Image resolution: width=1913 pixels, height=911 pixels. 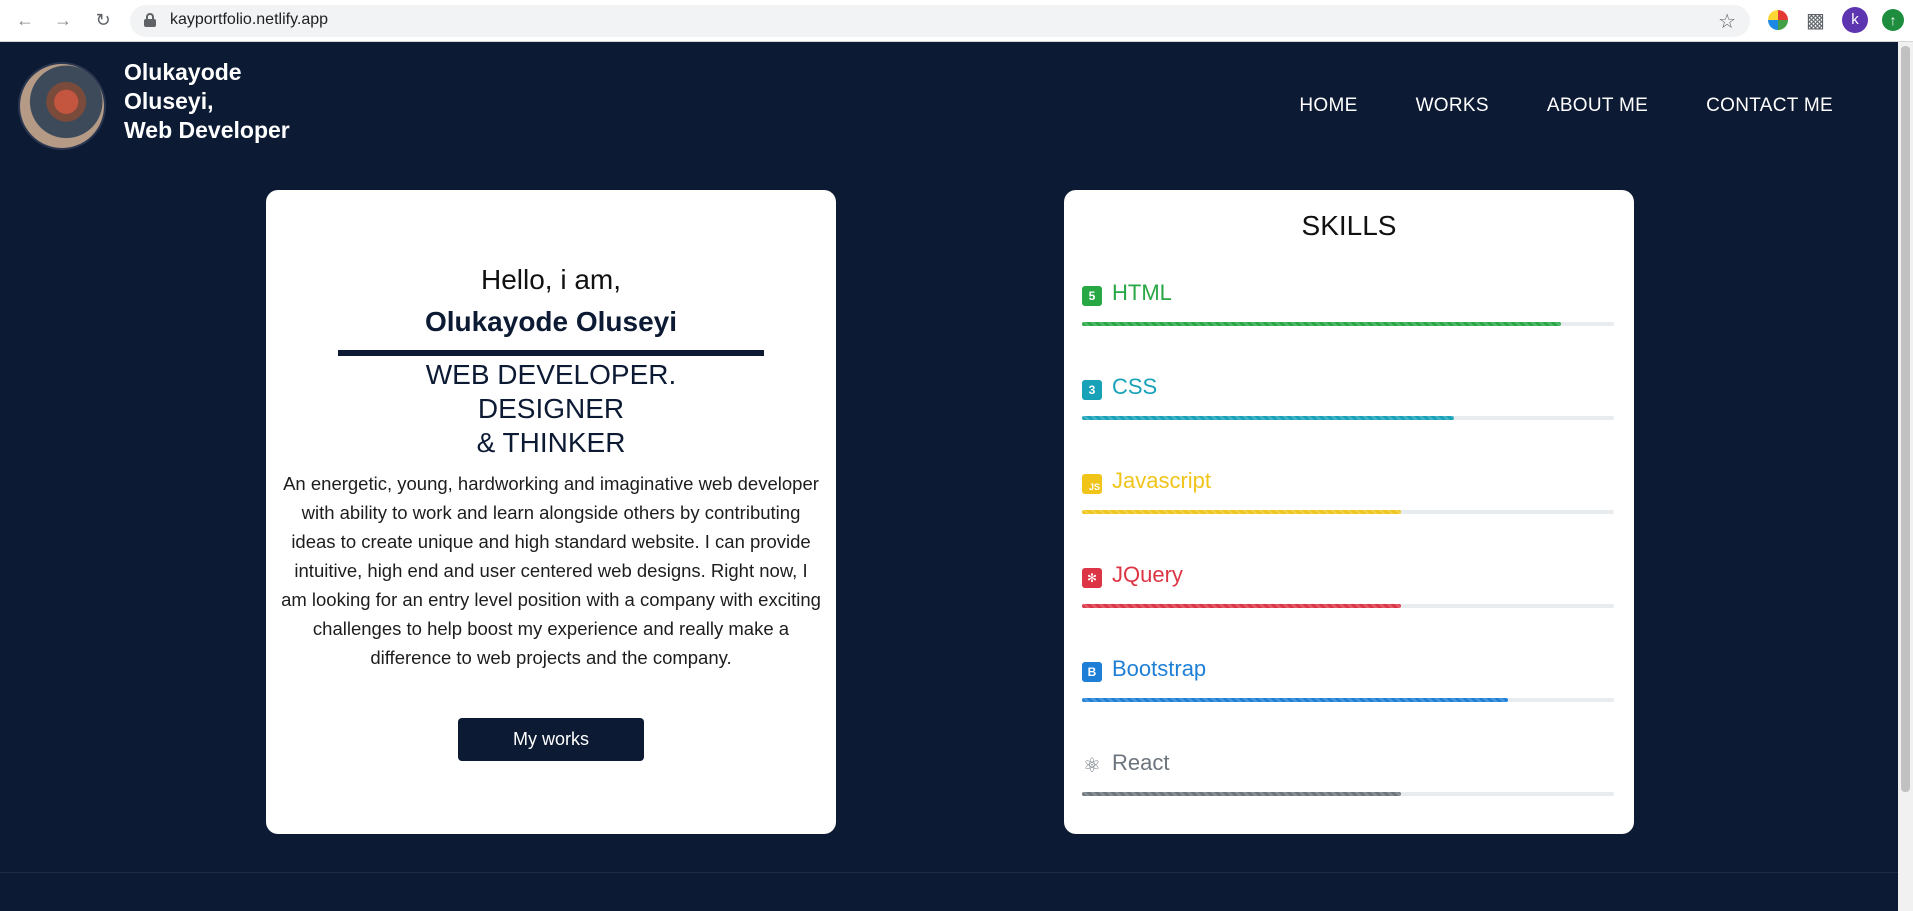 What do you see at coordinates (249, 20) in the screenshot?
I see `url-text: kayportfolio.netlify.app` at bounding box center [249, 20].